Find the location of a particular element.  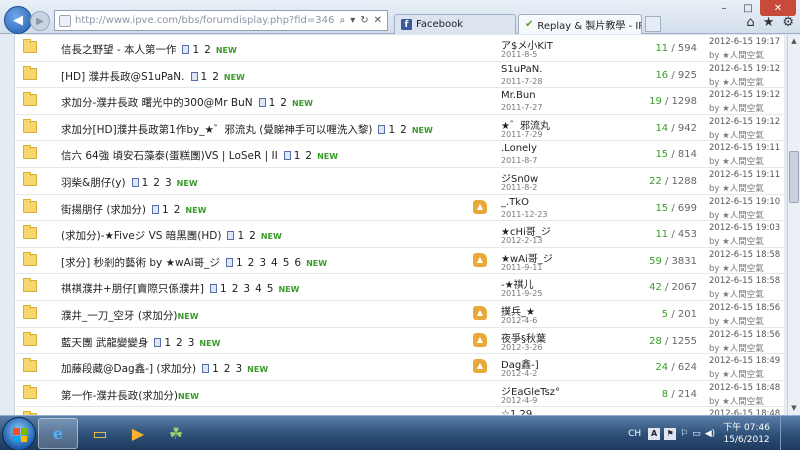

media-player-icon: ▶ is located at coordinates (138, 433).